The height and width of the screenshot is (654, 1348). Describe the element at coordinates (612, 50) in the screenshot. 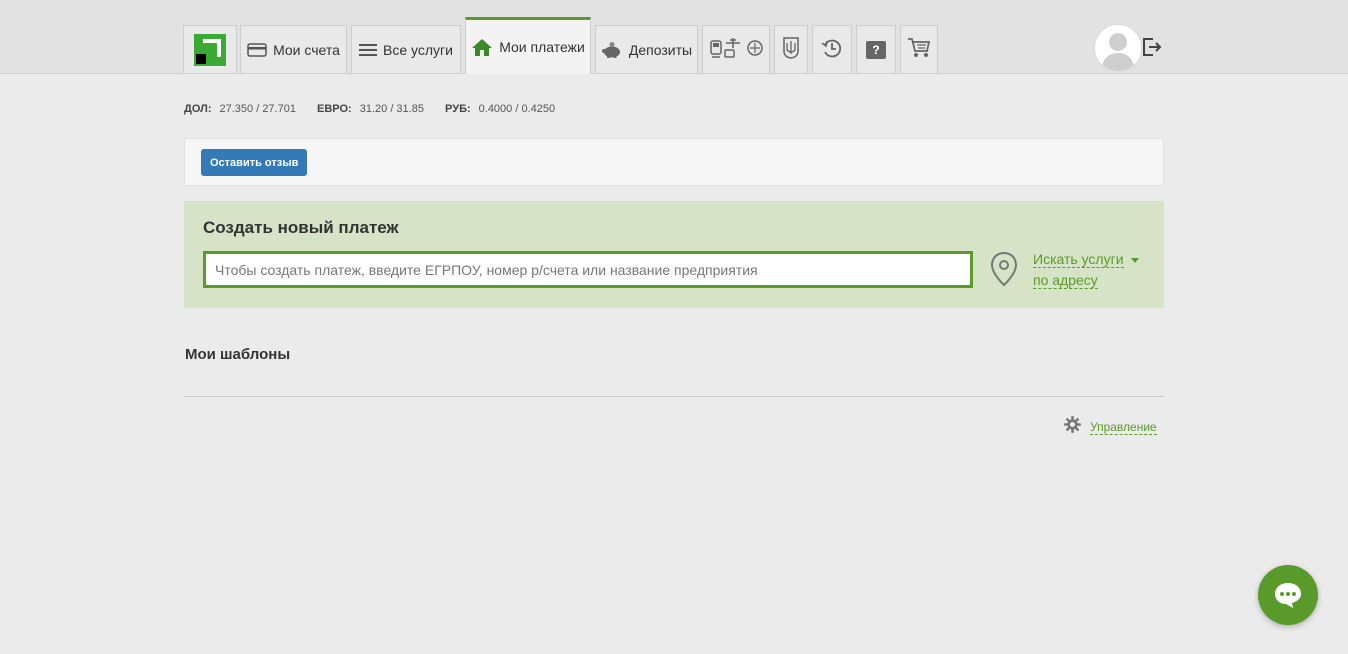

I see `piggy-bank-icon` at that location.